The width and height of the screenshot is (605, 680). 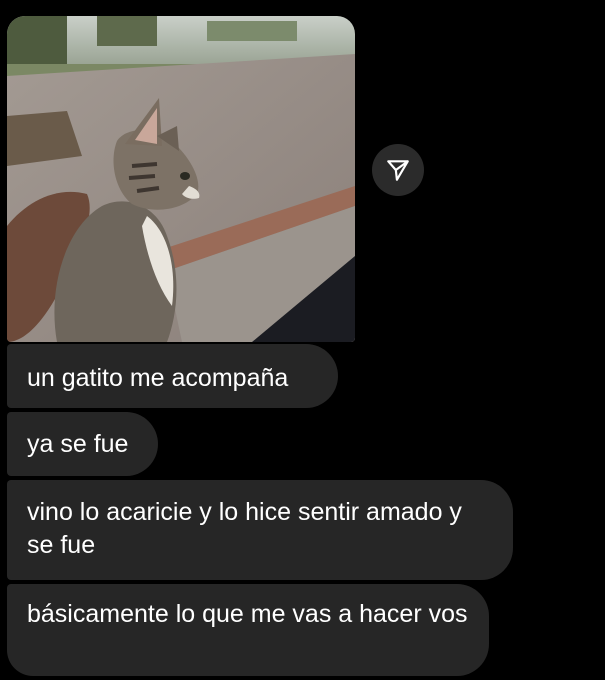 I want to click on message-bubble: un gatito me acompaña, so click(x=172, y=376).